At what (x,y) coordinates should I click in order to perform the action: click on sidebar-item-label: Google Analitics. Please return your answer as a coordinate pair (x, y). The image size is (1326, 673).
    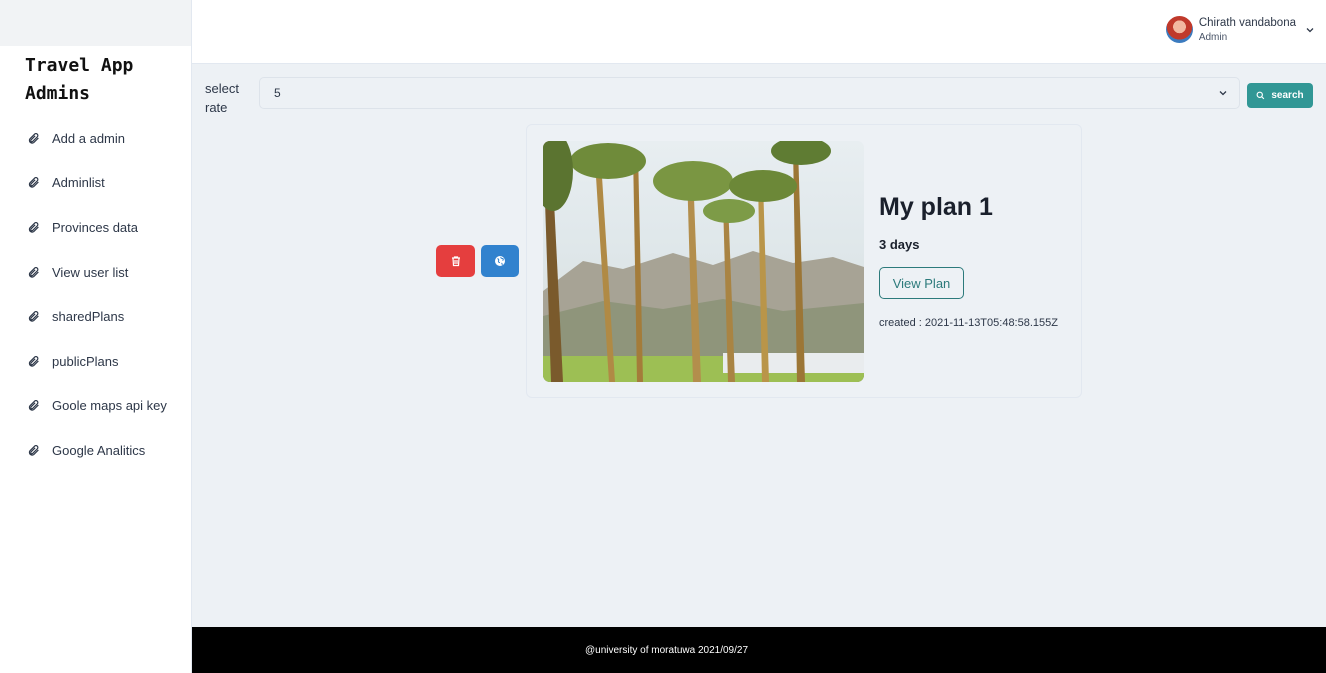
    Looking at the image, I should click on (99, 450).